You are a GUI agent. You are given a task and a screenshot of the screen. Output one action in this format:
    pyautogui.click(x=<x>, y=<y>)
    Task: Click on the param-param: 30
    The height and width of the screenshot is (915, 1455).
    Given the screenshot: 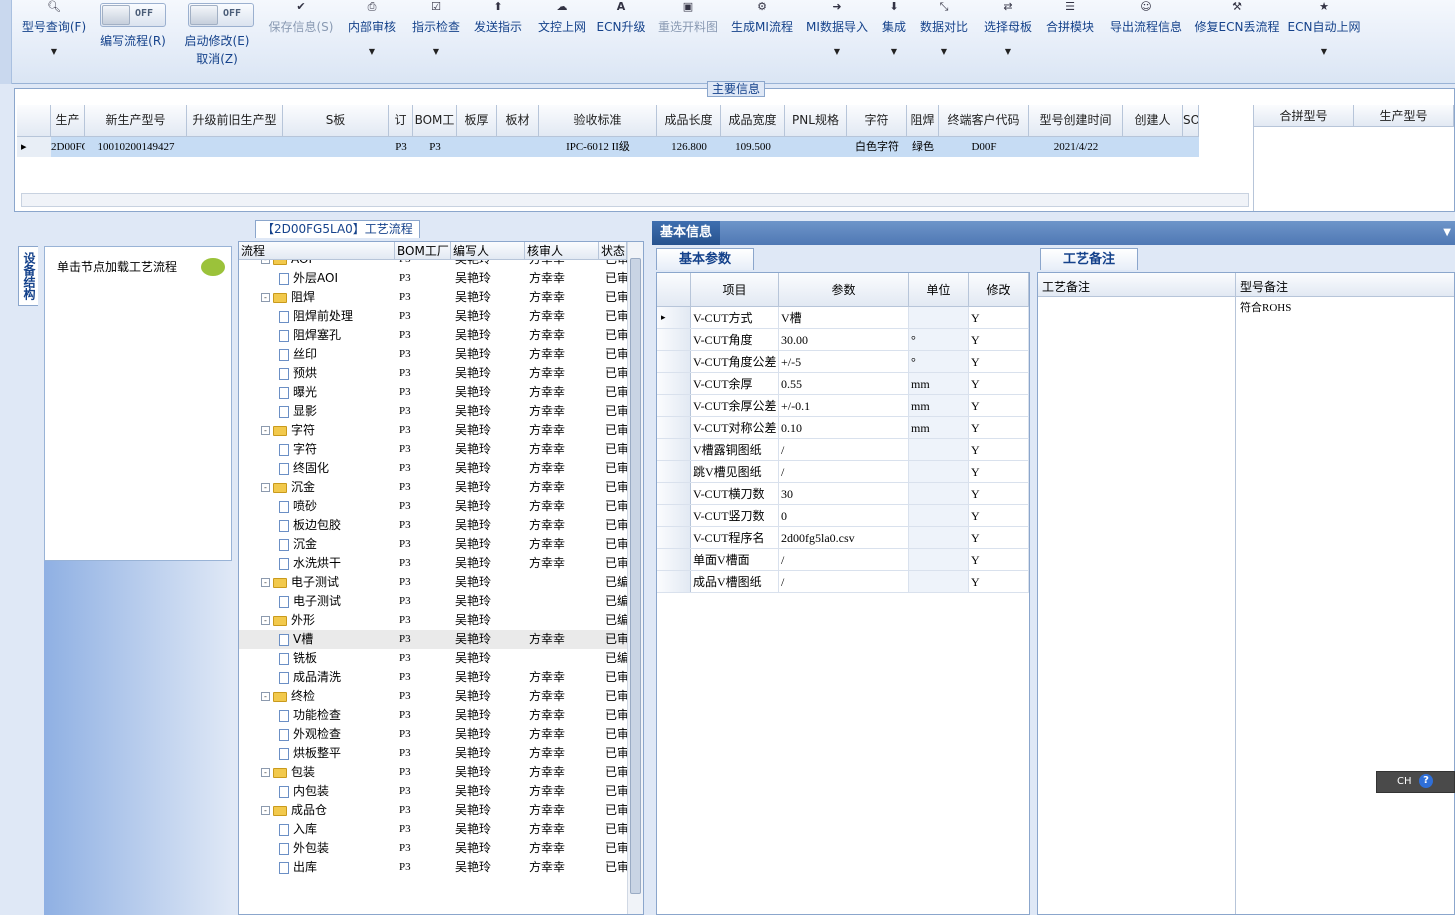 What is the action you would take?
    pyautogui.click(x=844, y=493)
    